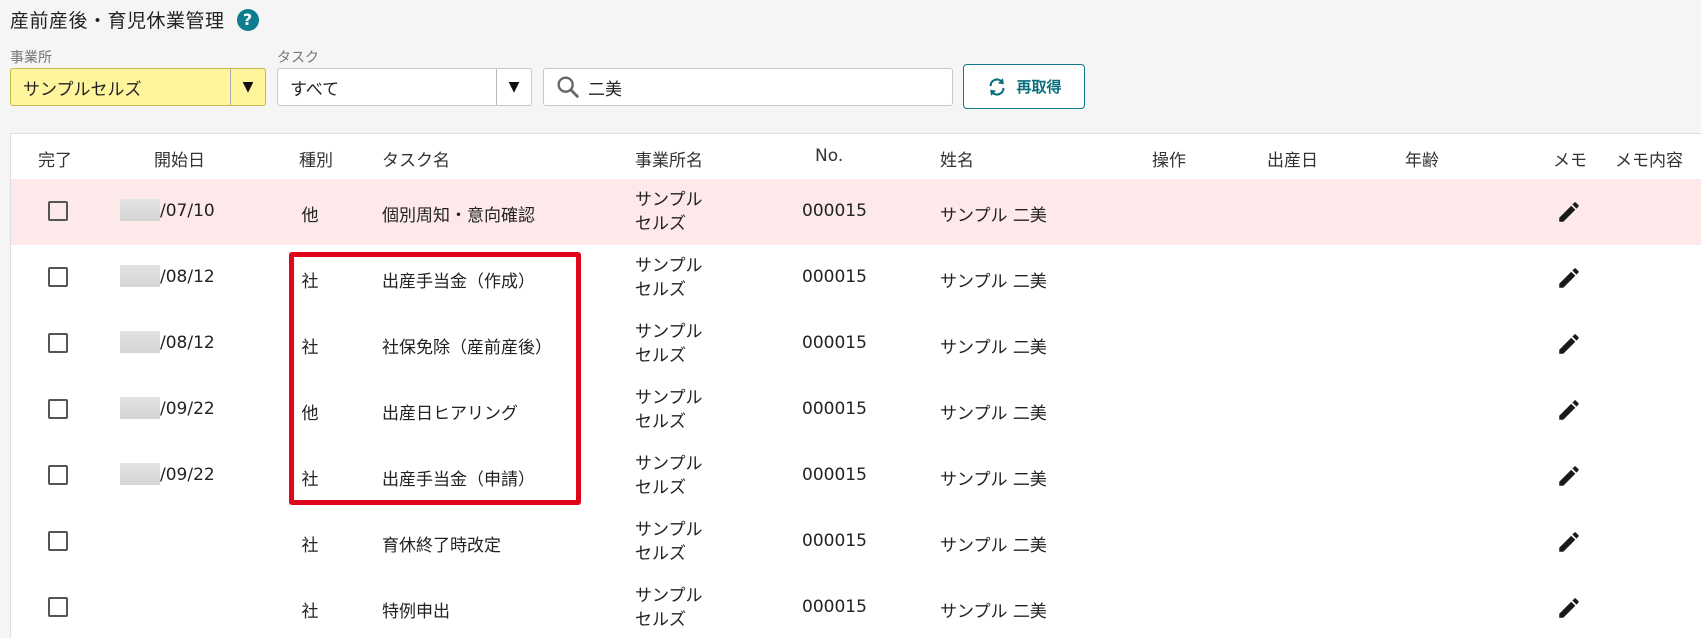 The width and height of the screenshot is (1701, 638). I want to click on col-header-type: 種別, so click(316, 158).